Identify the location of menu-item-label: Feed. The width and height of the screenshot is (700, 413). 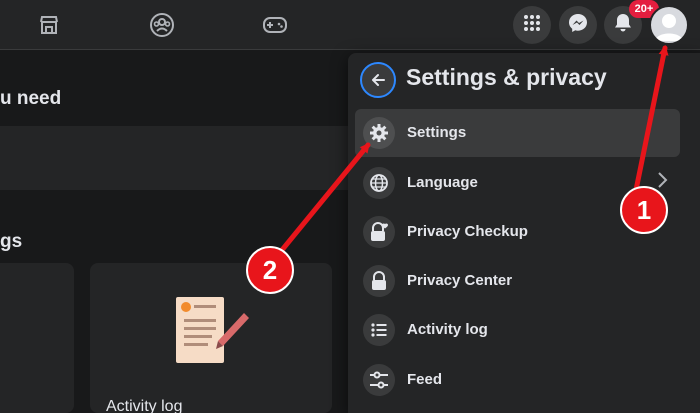
(425, 379).